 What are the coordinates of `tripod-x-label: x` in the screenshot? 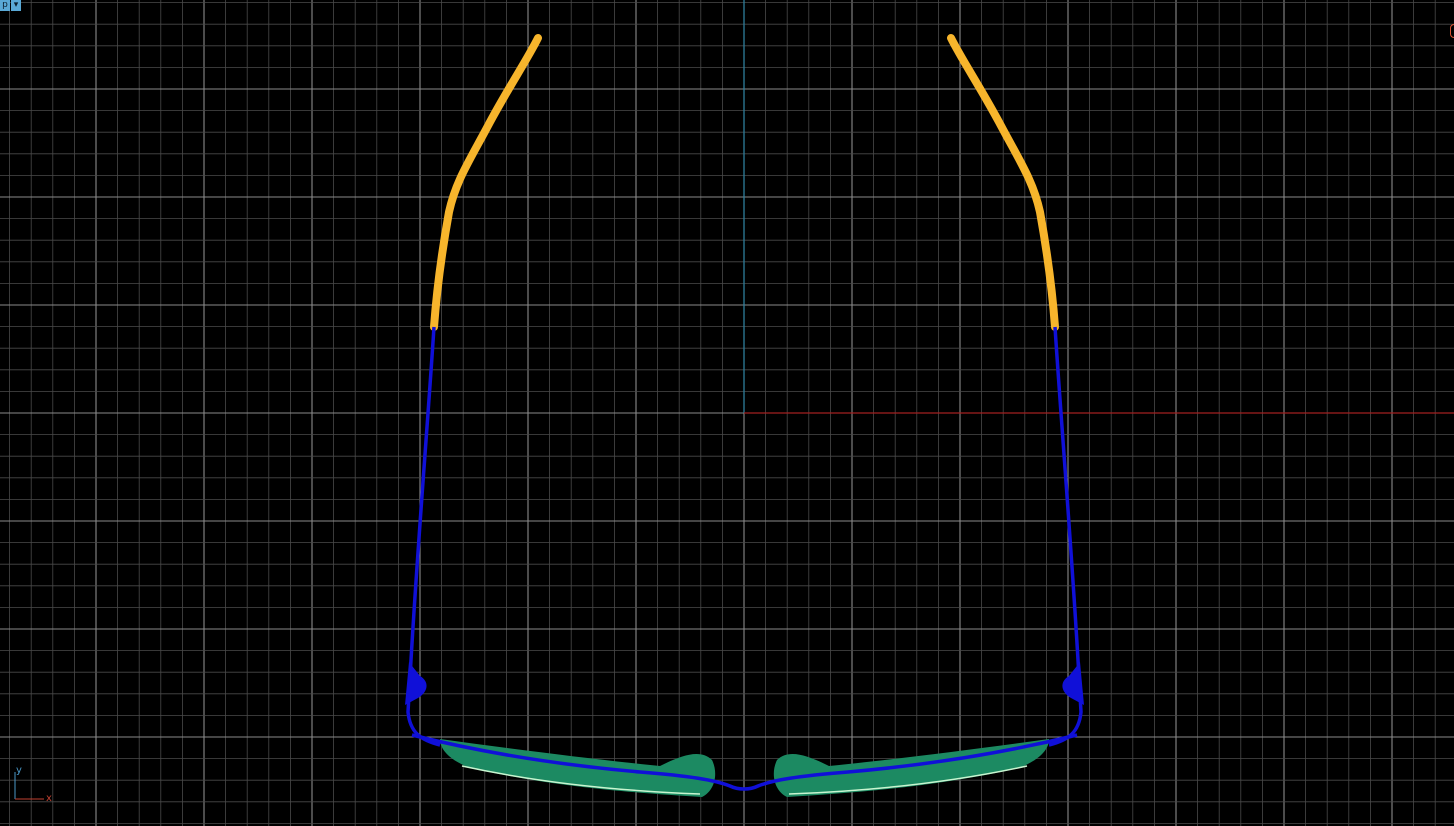 It's located at (49, 798).